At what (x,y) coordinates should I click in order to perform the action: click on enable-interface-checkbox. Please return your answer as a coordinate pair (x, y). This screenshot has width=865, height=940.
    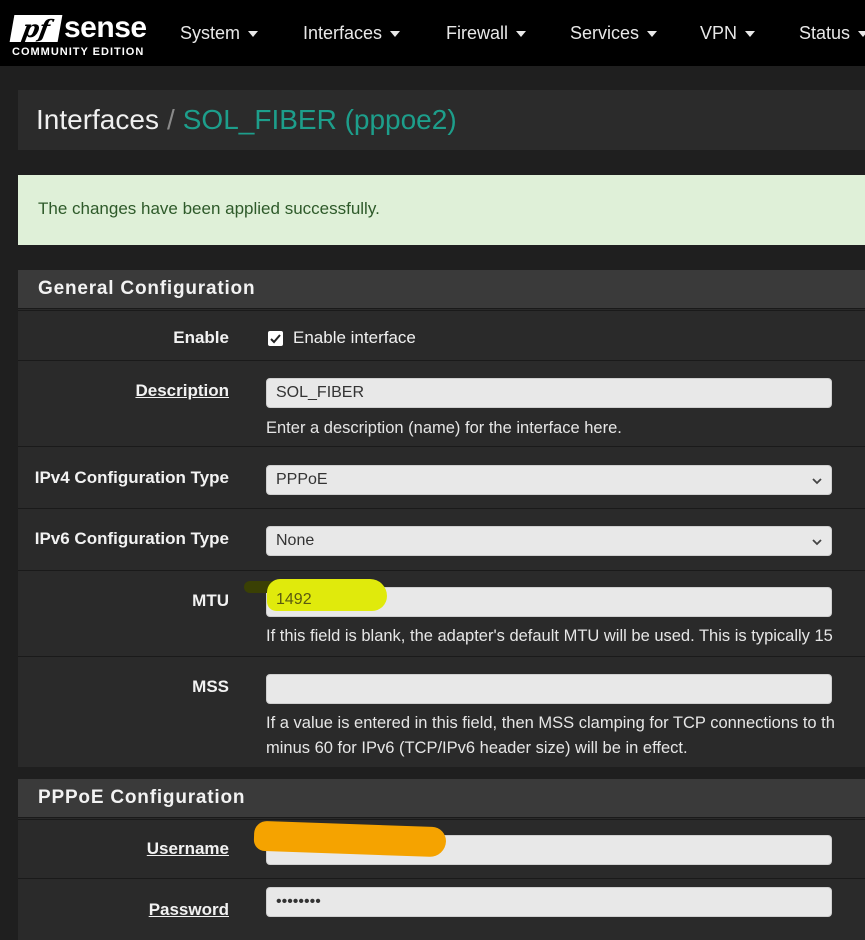
    Looking at the image, I should click on (275, 338).